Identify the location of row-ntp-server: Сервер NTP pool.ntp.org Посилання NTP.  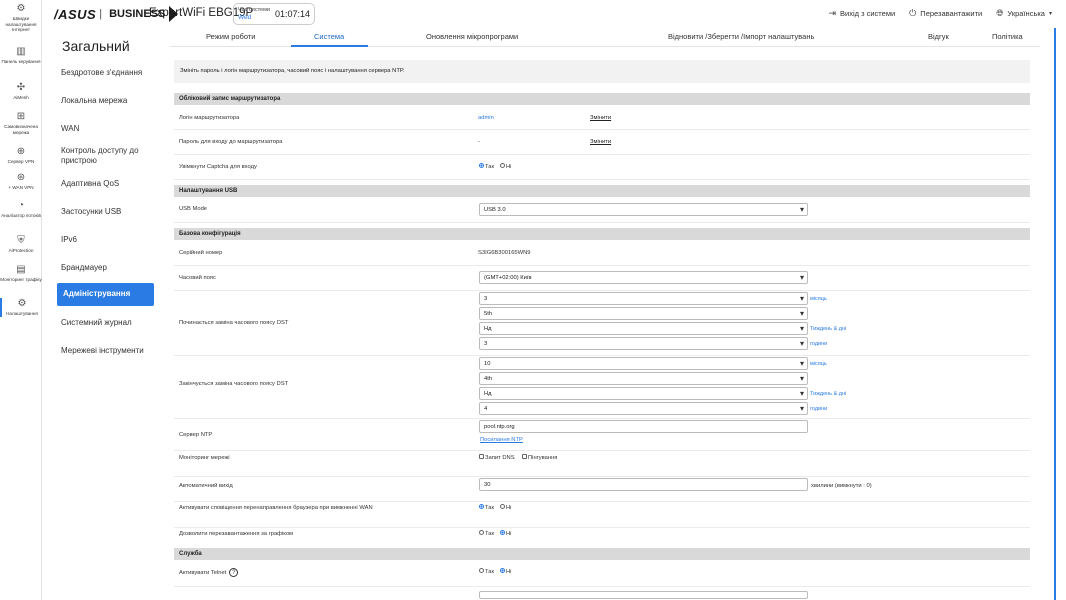
(602, 435).